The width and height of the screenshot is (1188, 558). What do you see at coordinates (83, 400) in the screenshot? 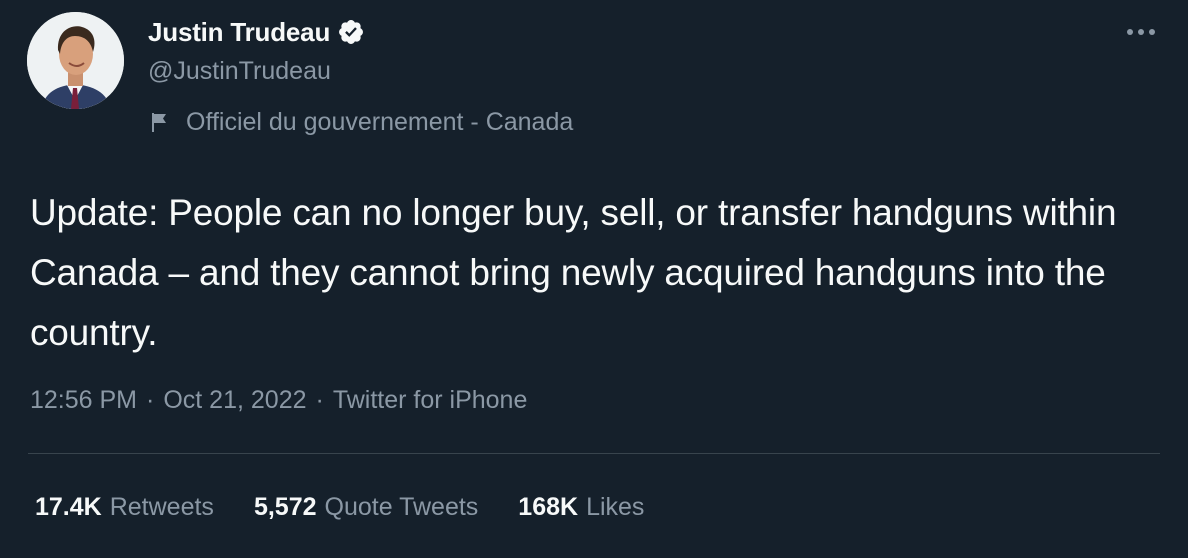
I see `tweet-time: 12:56 PM` at bounding box center [83, 400].